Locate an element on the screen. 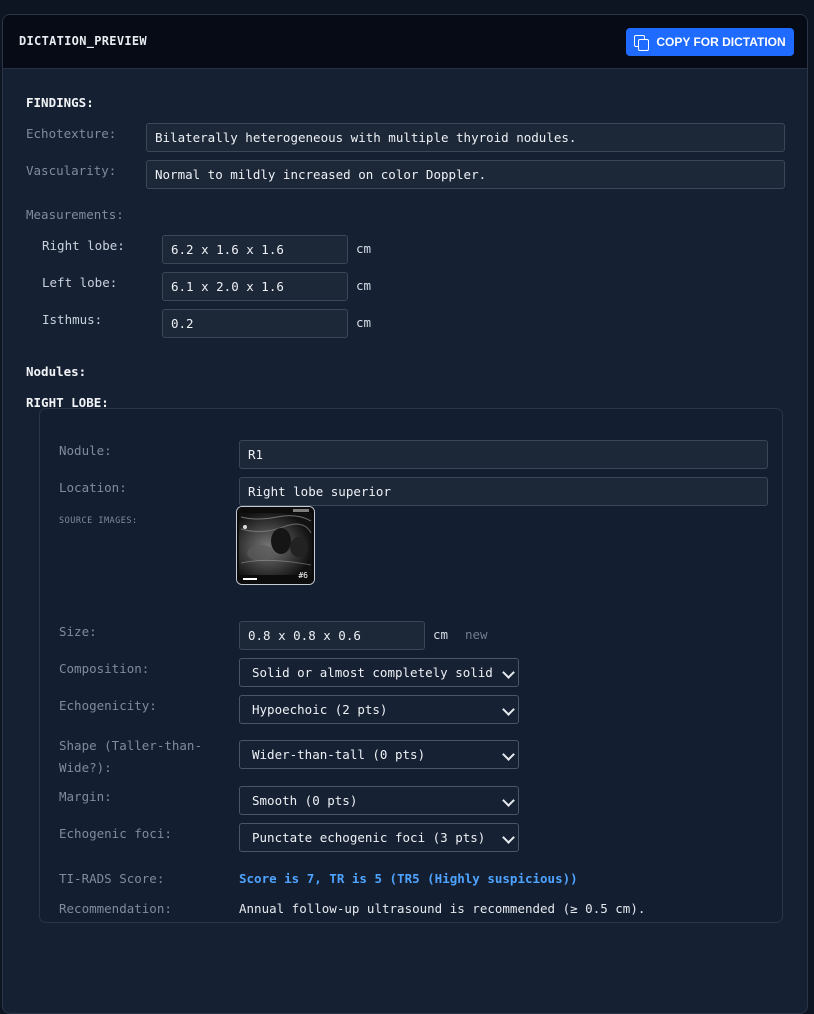 This screenshot has width=814, height=1014. size-label: Size: is located at coordinates (78, 631).